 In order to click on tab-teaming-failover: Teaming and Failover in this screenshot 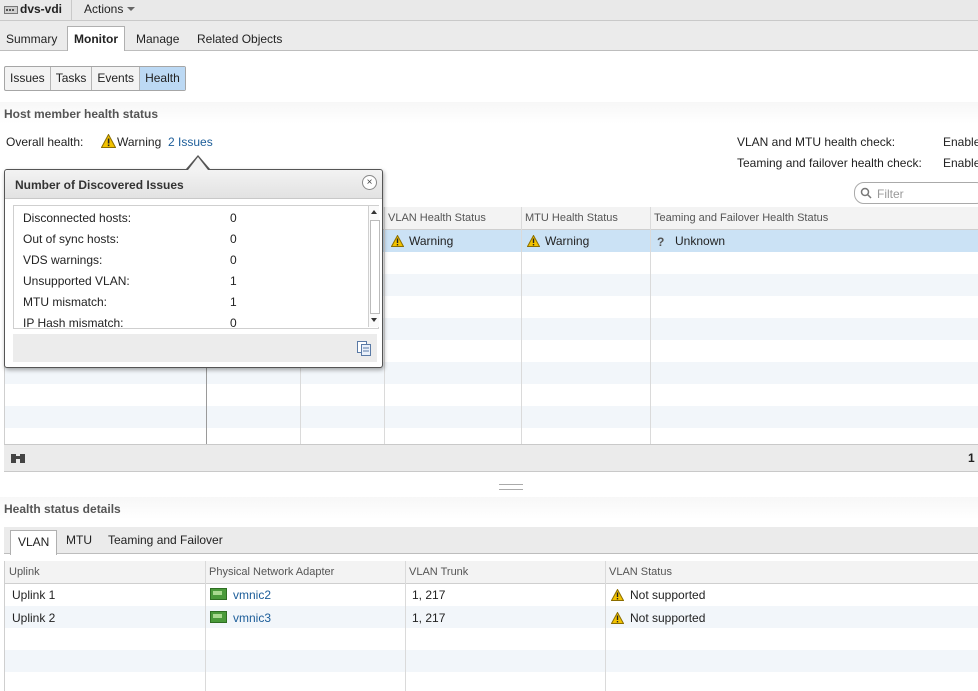, I will do `click(165, 540)`.